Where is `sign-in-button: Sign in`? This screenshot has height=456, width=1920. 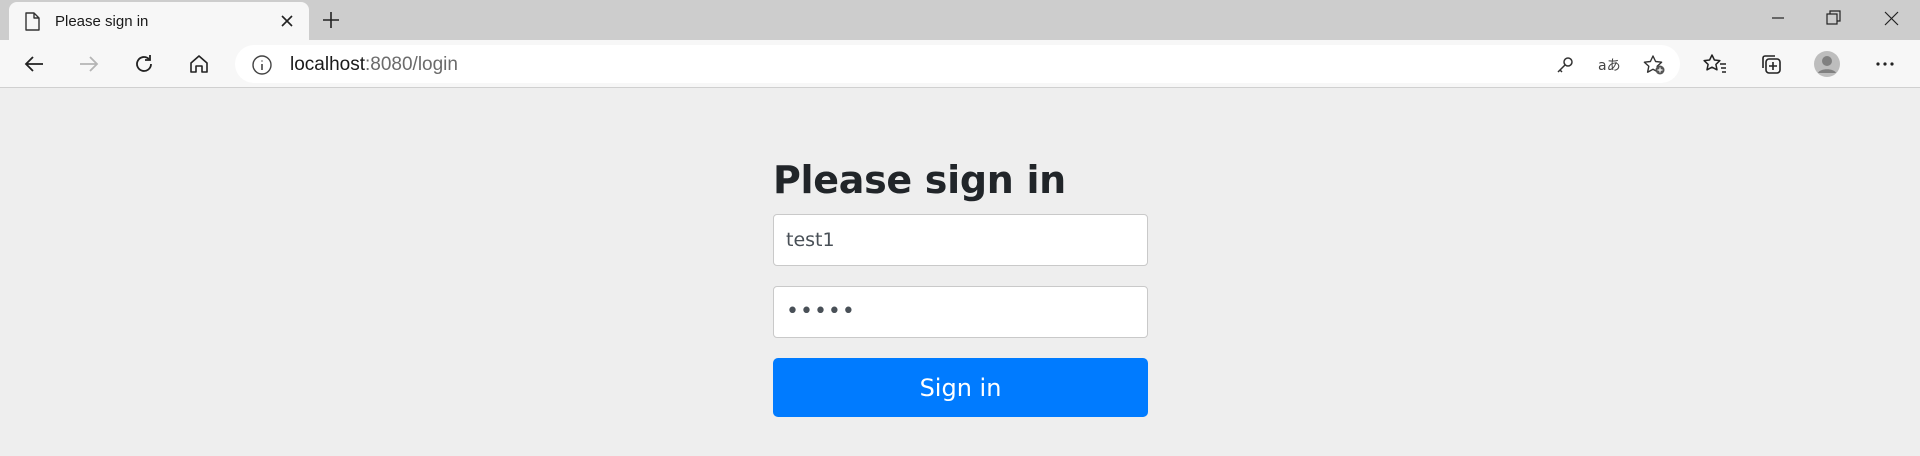
sign-in-button: Sign in is located at coordinates (960, 387).